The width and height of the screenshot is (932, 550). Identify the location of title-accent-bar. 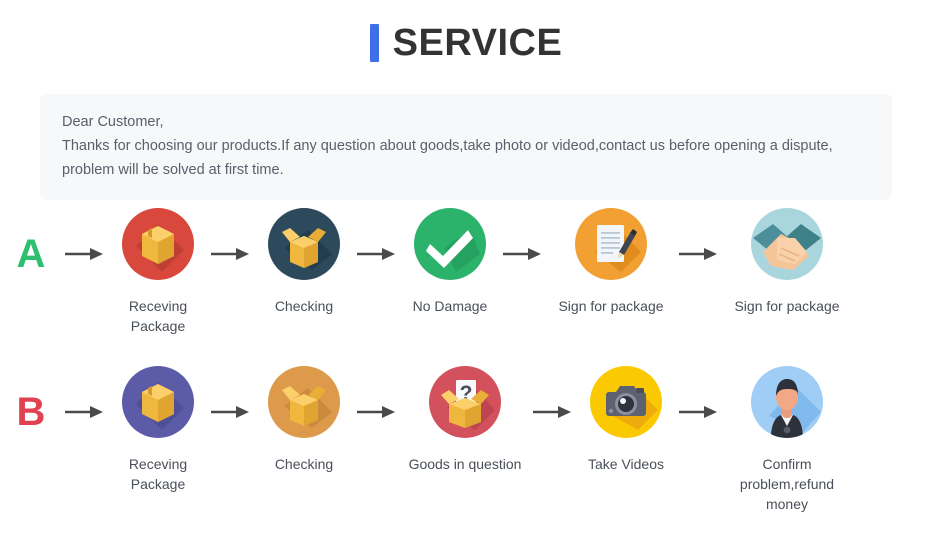
(374, 43).